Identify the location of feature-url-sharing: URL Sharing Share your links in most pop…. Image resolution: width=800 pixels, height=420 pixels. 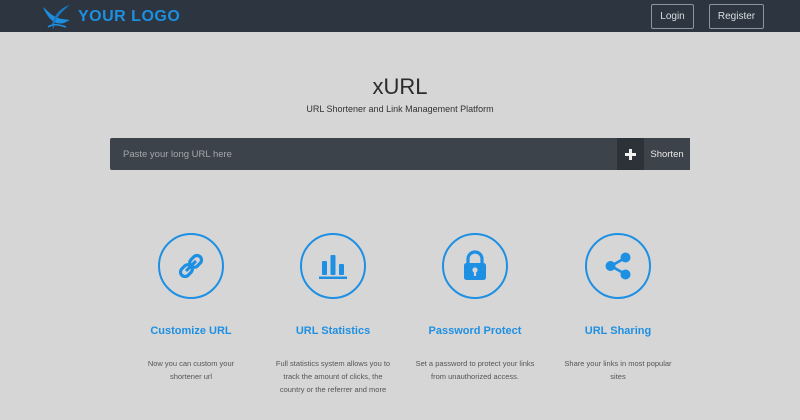
(618, 308).